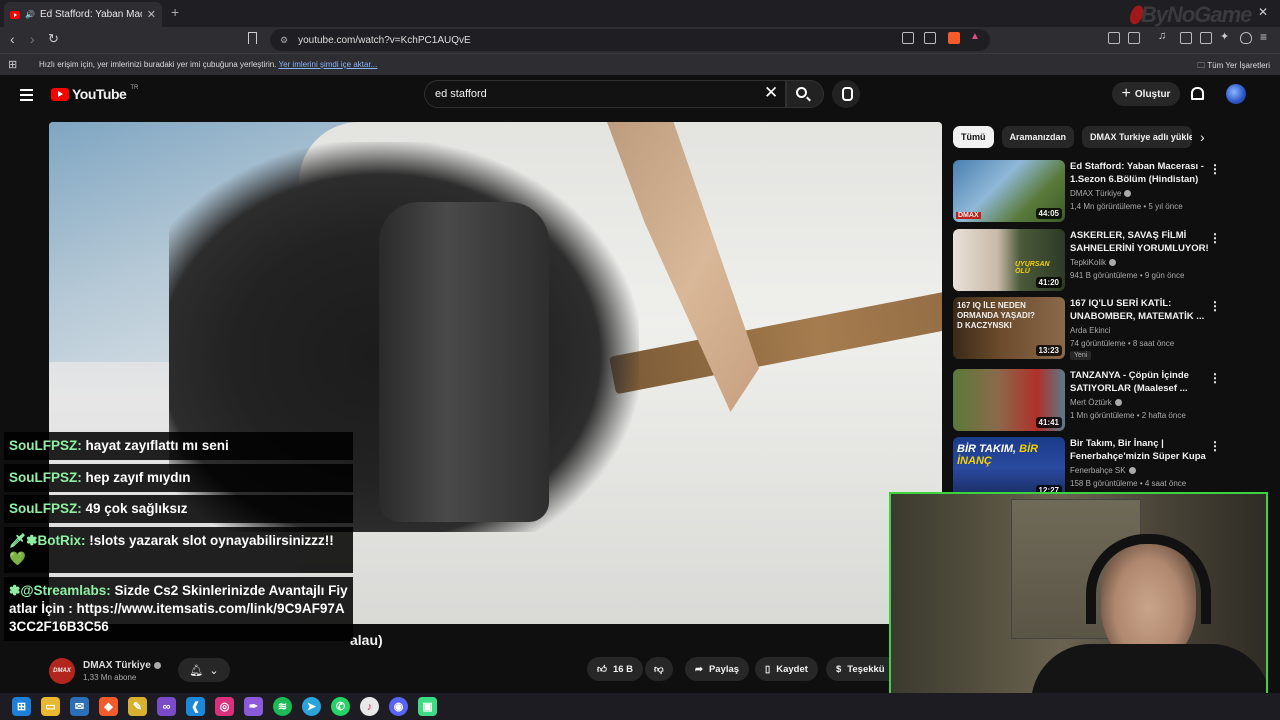  What do you see at coordinates (1009, 400) in the screenshot?
I see `thumbnail: 41:41` at bounding box center [1009, 400].